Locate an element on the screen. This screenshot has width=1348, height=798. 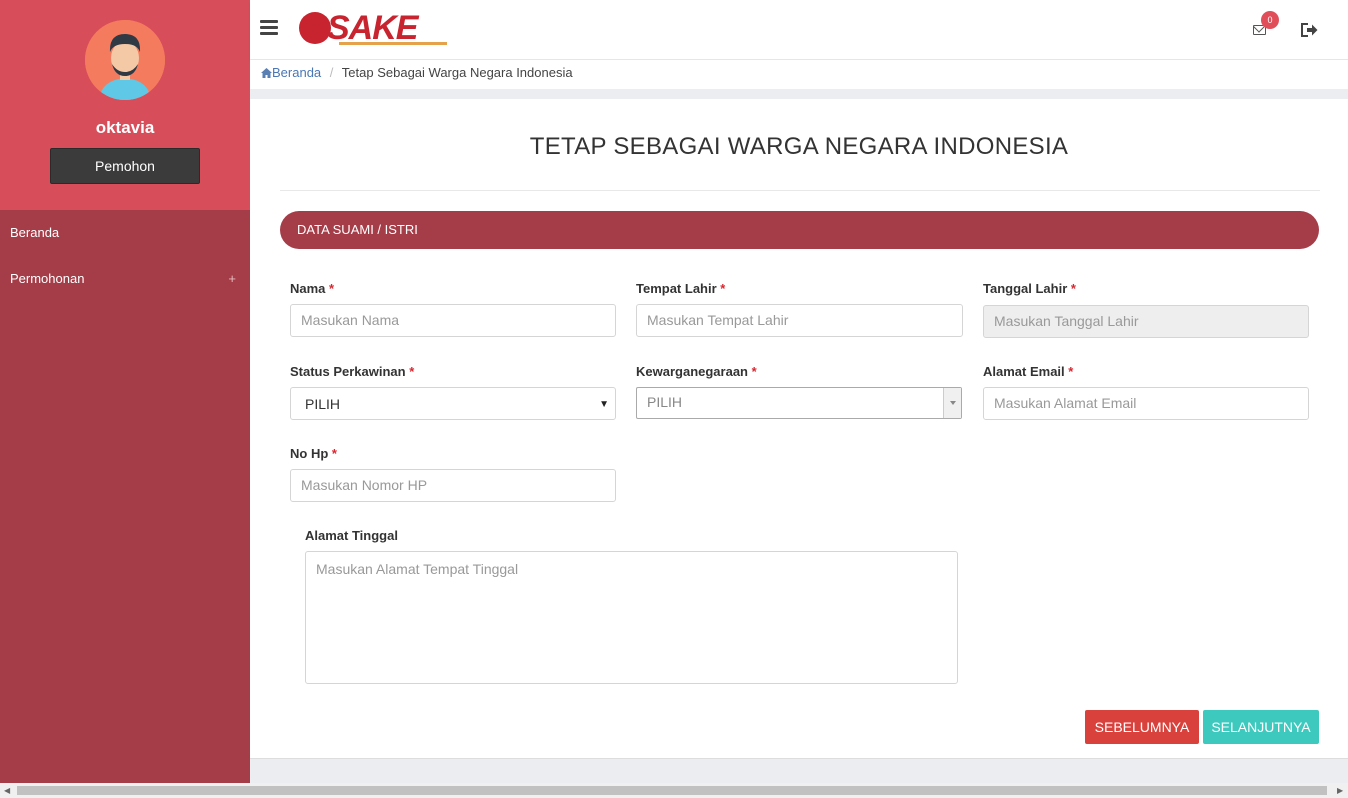
alamat-email-label: Alamat Email * is located at coordinates (1028, 371).